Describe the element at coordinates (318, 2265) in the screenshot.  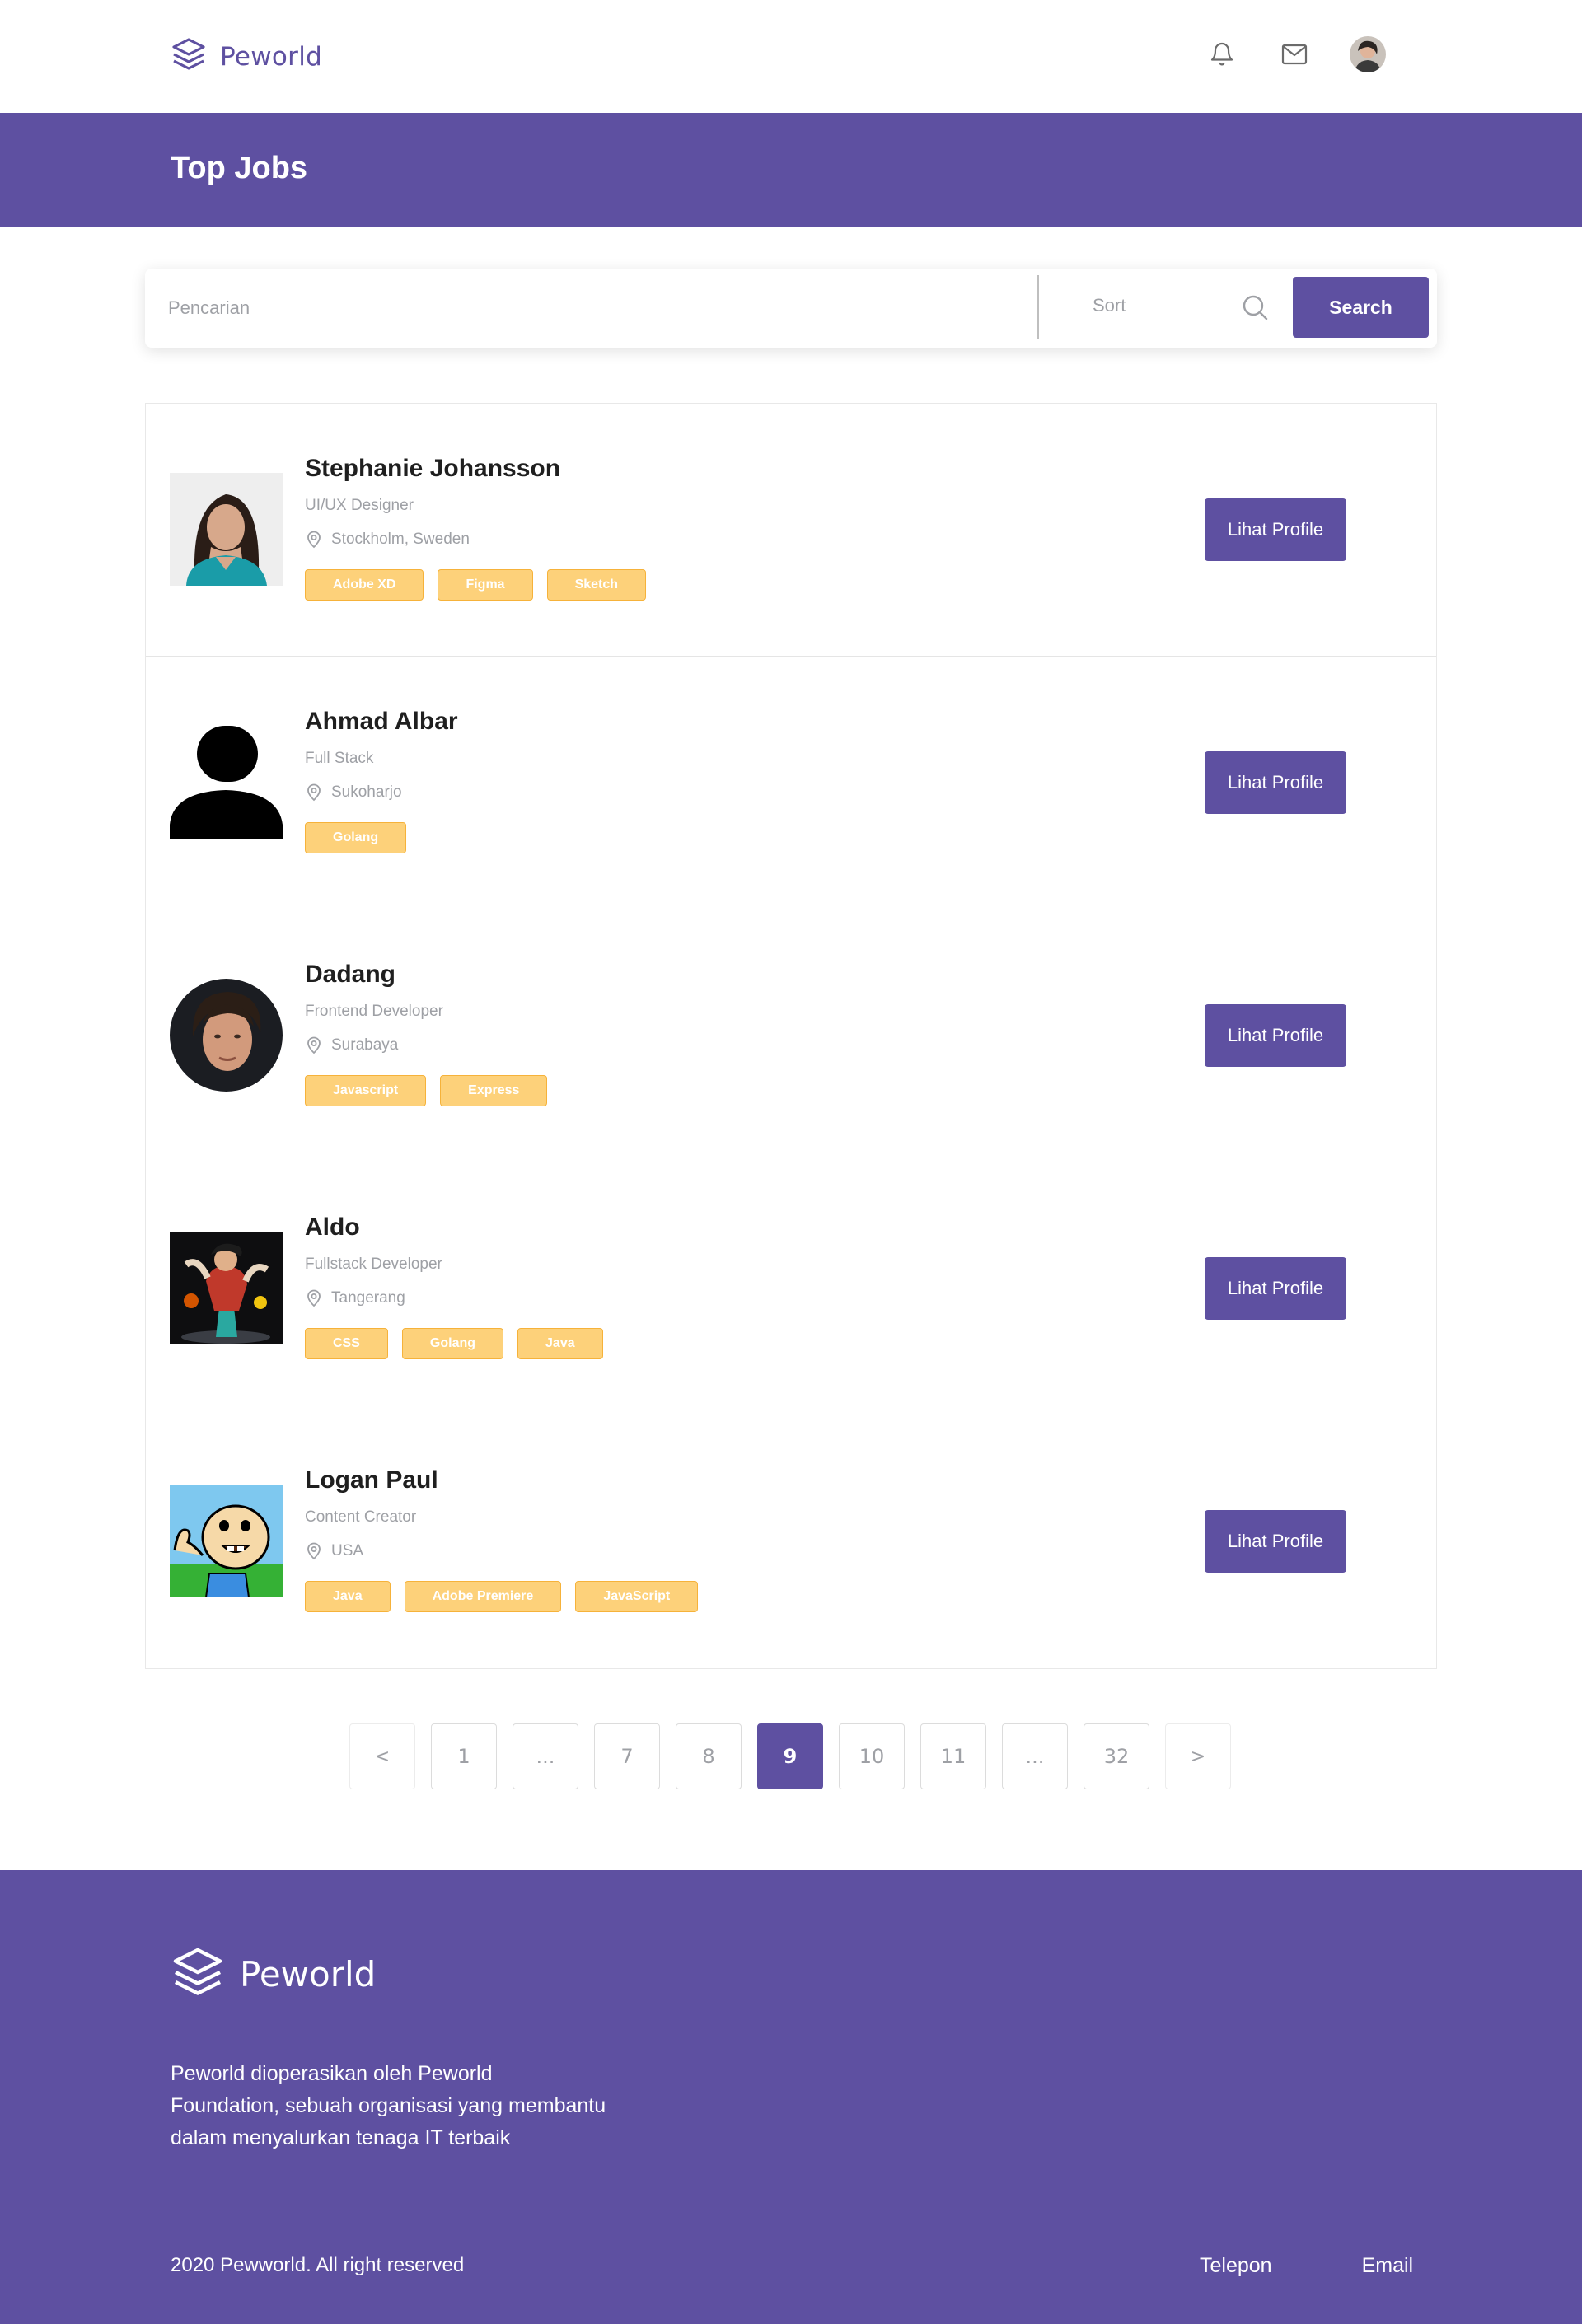
I see `copyright: 2020 Pewworld. All right reserved` at that location.